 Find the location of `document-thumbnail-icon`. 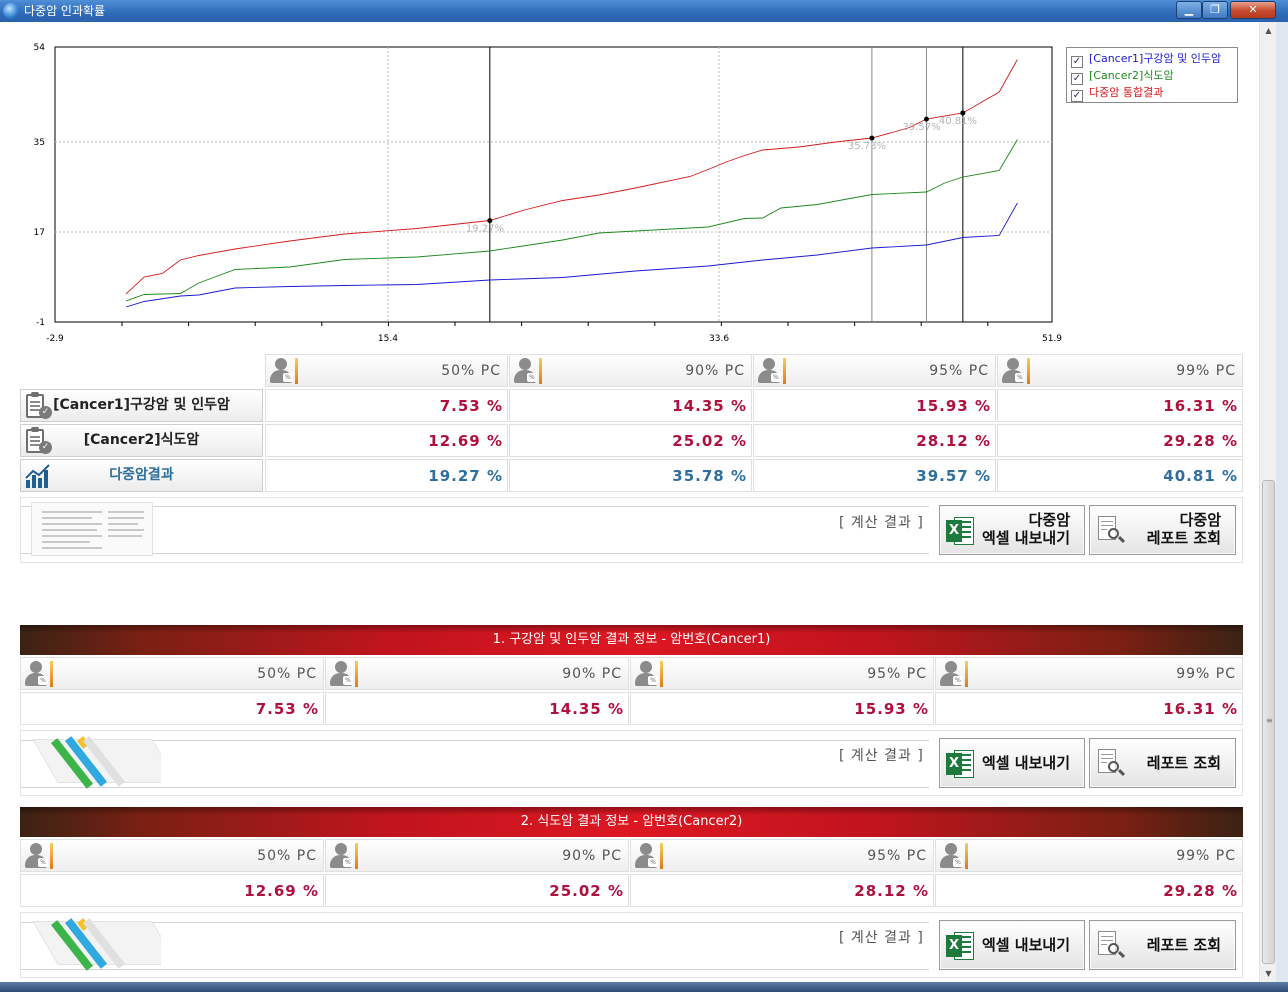

document-thumbnail-icon is located at coordinates (92, 529).